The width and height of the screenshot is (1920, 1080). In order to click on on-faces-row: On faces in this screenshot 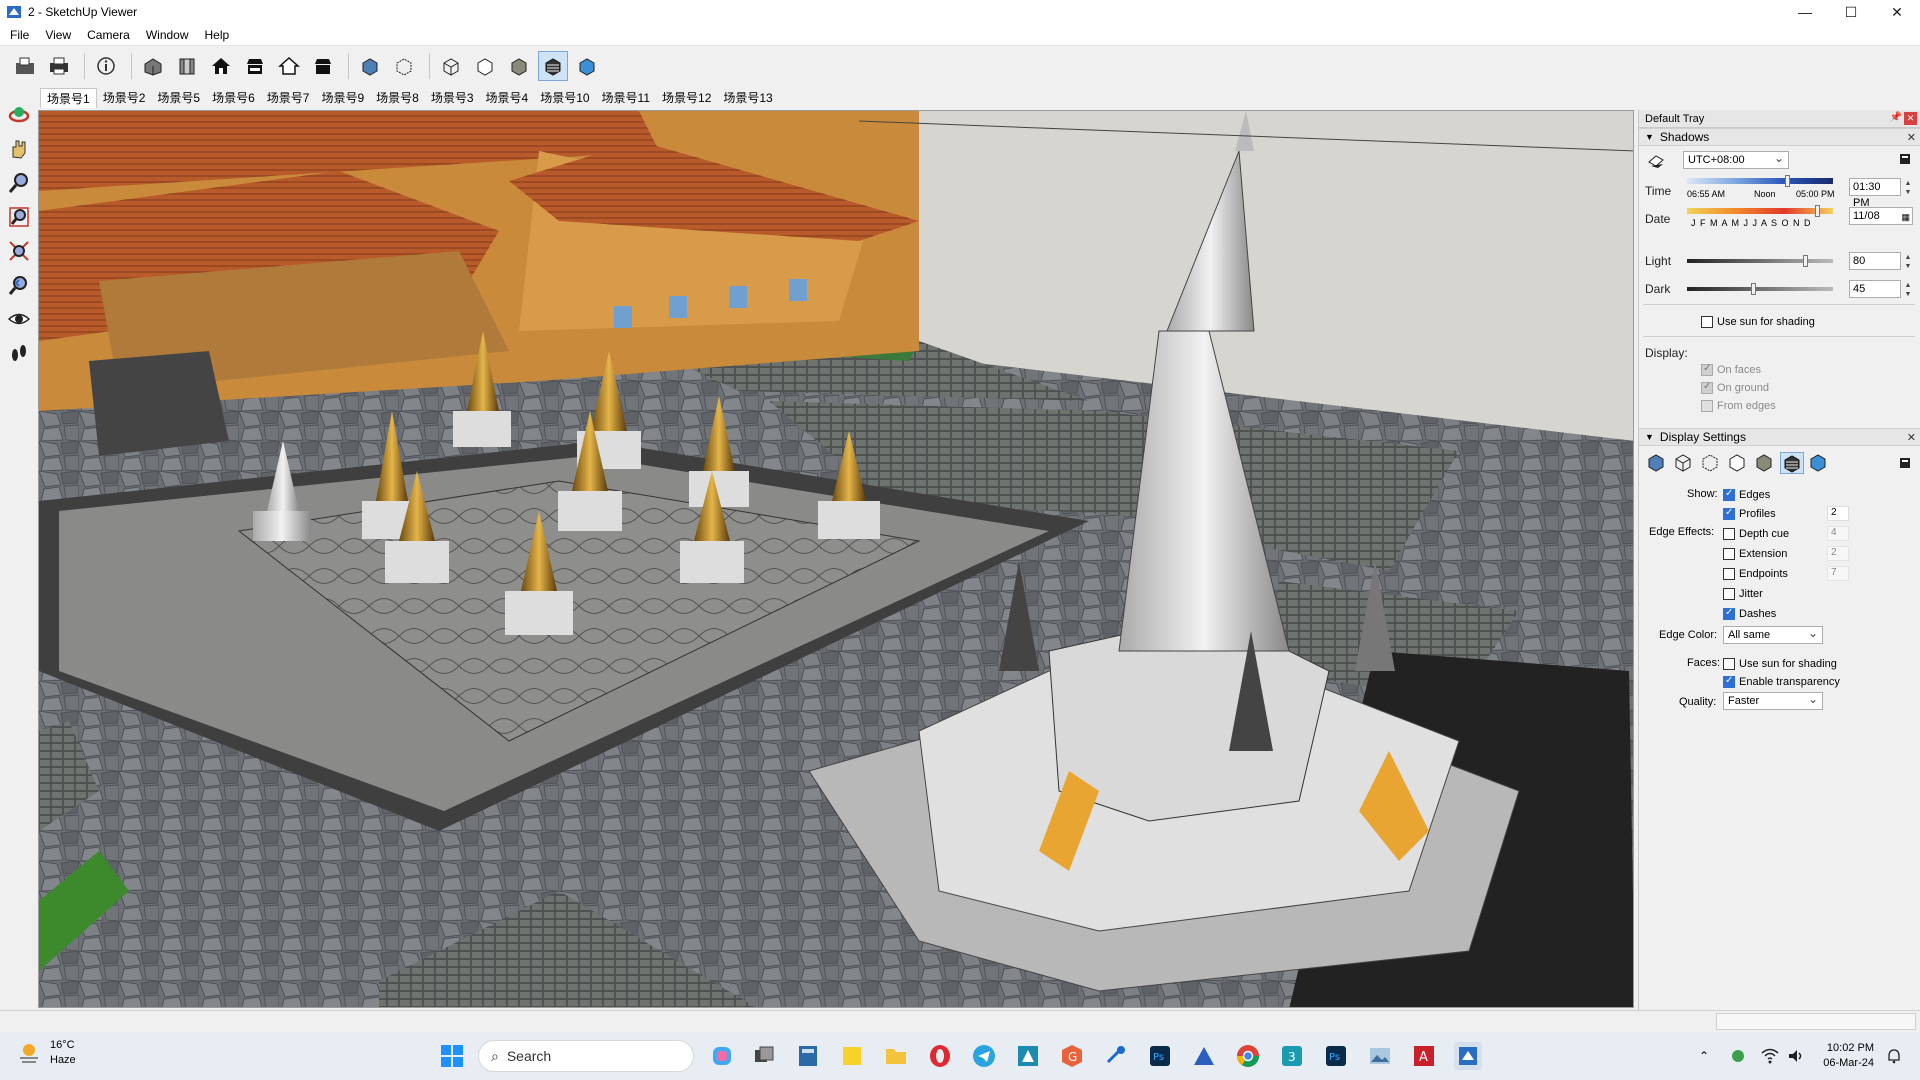, I will do `click(1731, 370)`.